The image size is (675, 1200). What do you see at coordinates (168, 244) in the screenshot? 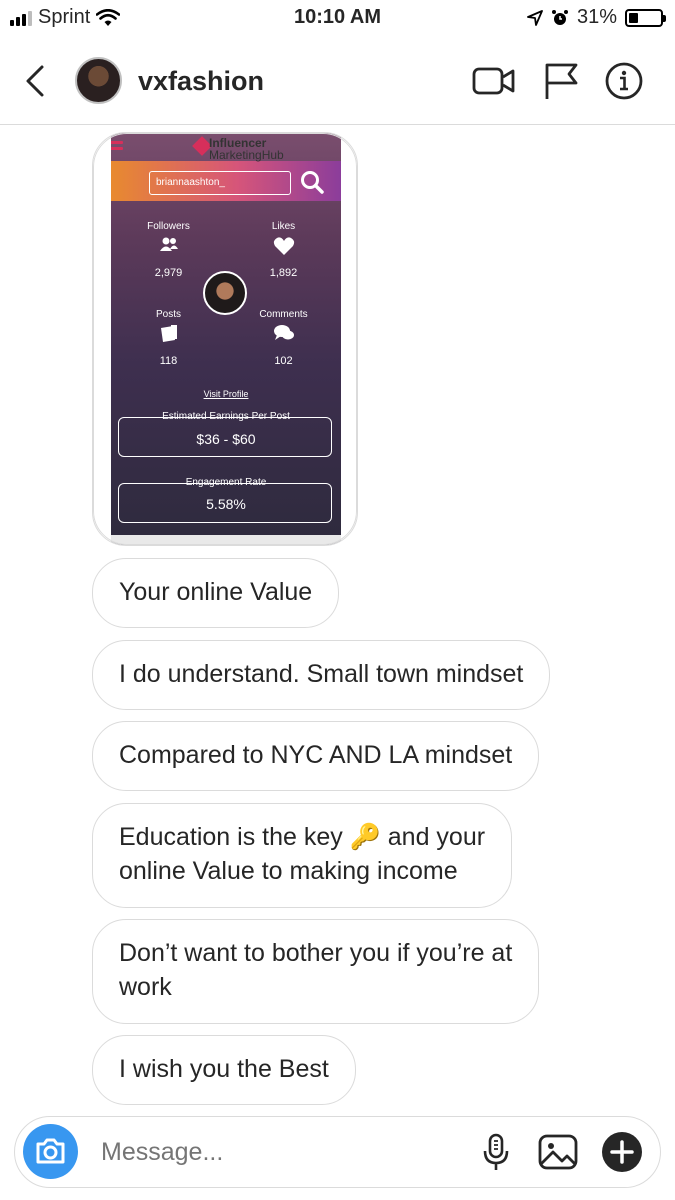
I see `users-icon` at bounding box center [168, 244].